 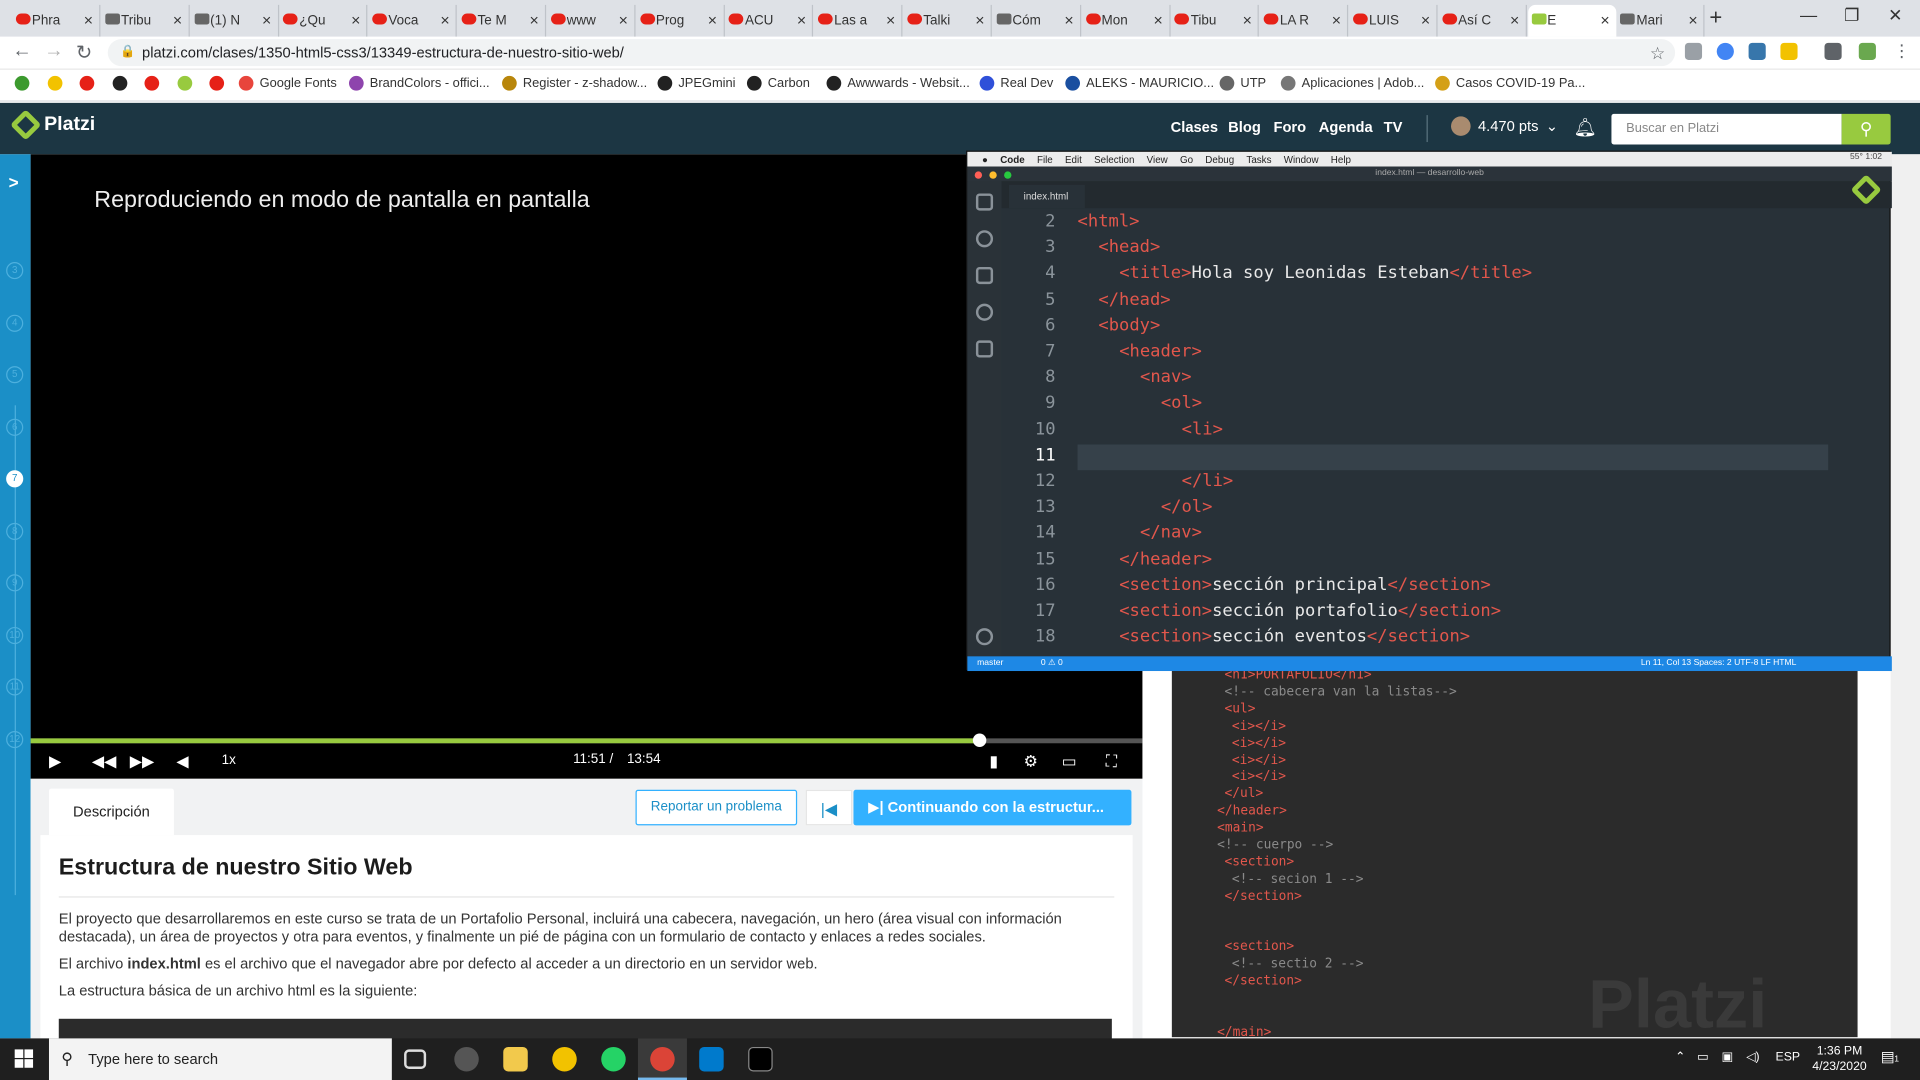 What do you see at coordinates (1788, 1057) in the screenshot?
I see `language-indicator: ESP` at bounding box center [1788, 1057].